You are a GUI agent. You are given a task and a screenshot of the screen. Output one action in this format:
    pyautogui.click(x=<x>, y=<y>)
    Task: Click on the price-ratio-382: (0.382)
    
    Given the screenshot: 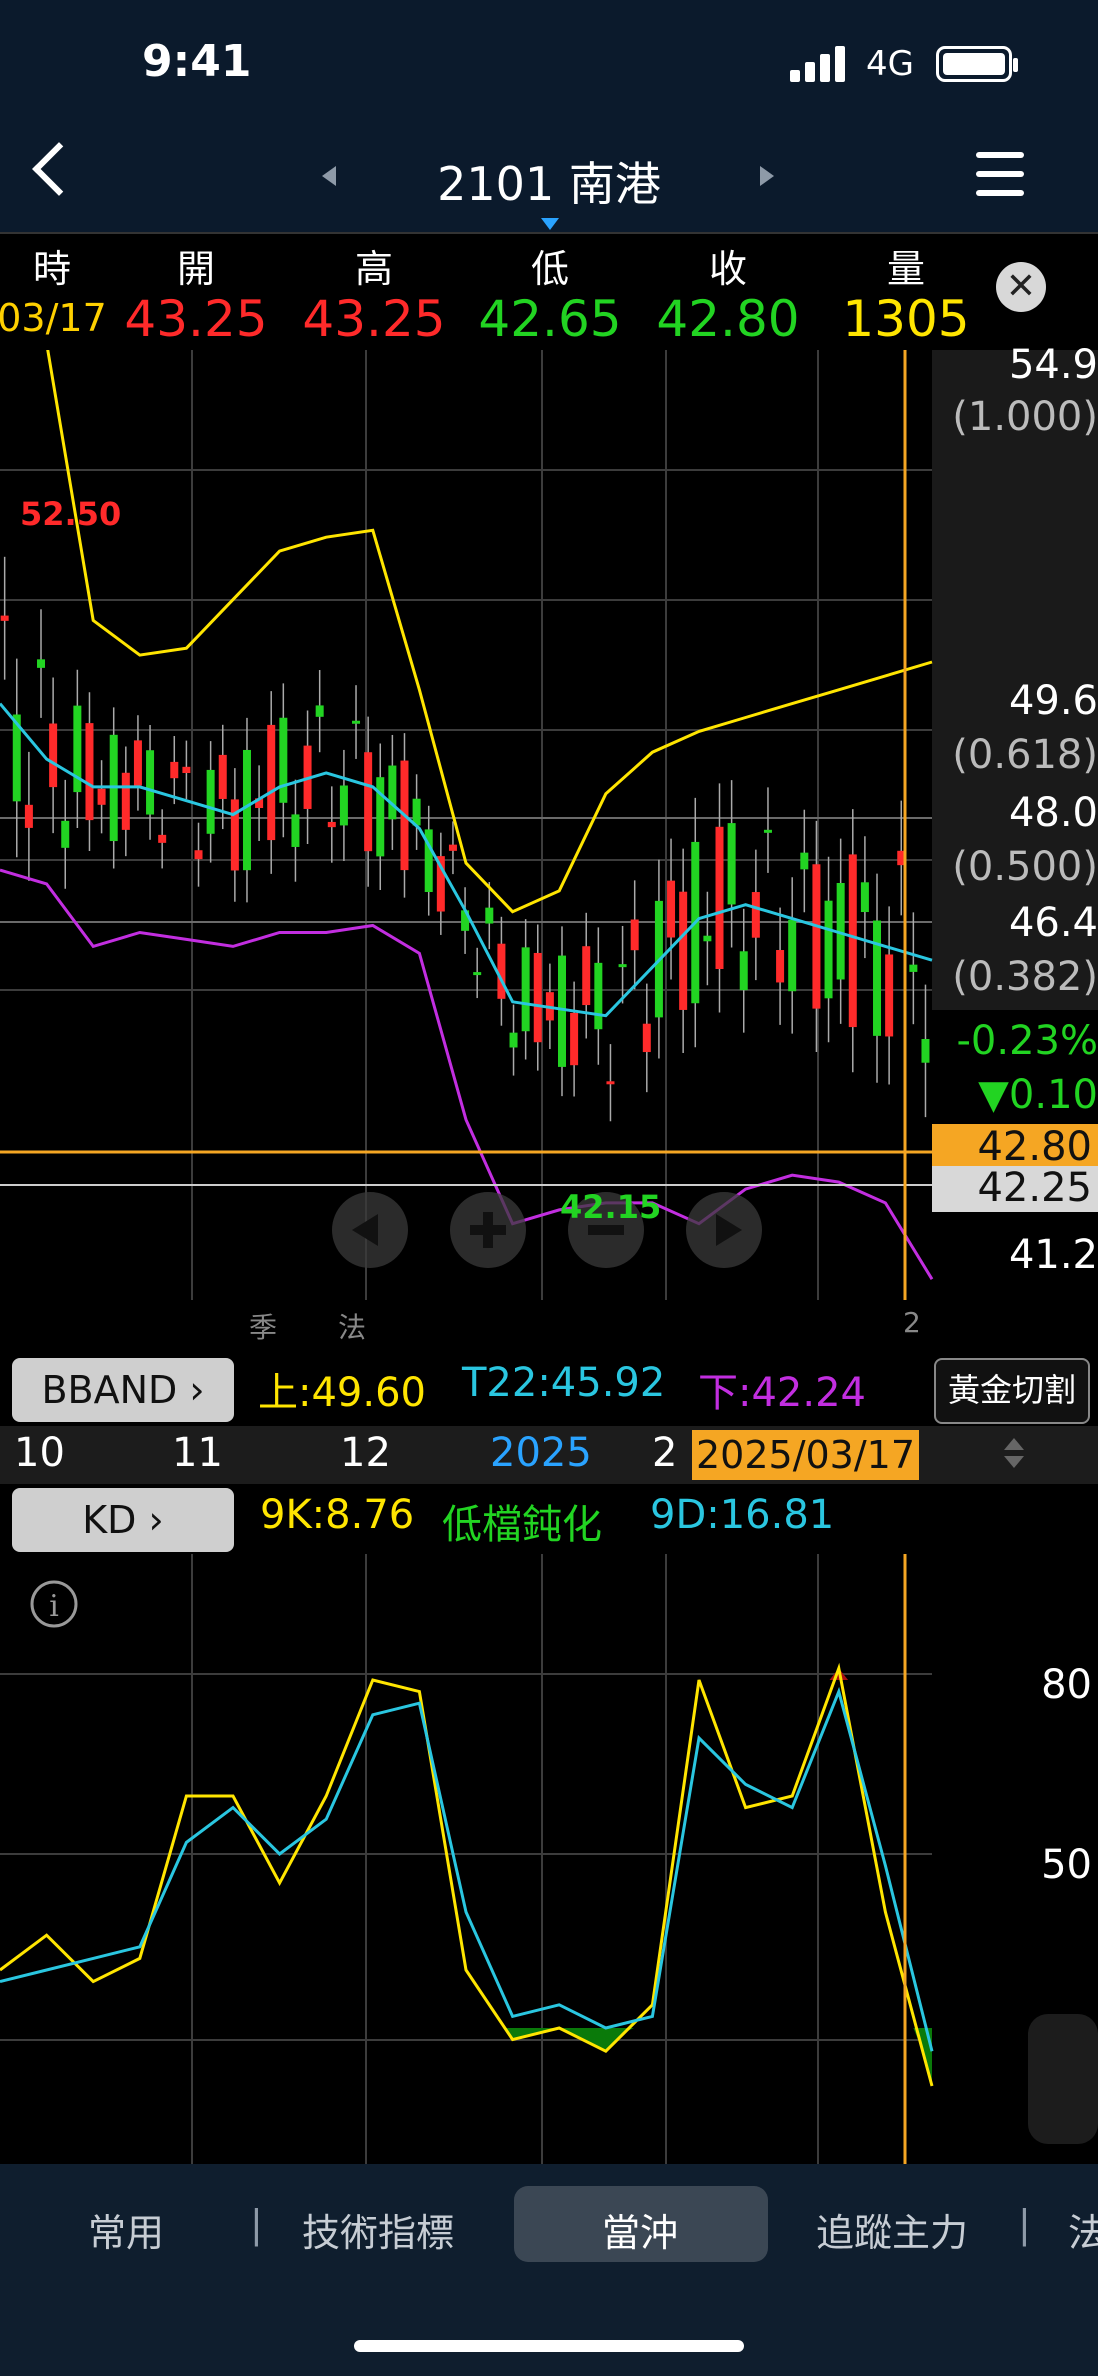 What is the action you would take?
    pyautogui.click(x=1025, y=977)
    